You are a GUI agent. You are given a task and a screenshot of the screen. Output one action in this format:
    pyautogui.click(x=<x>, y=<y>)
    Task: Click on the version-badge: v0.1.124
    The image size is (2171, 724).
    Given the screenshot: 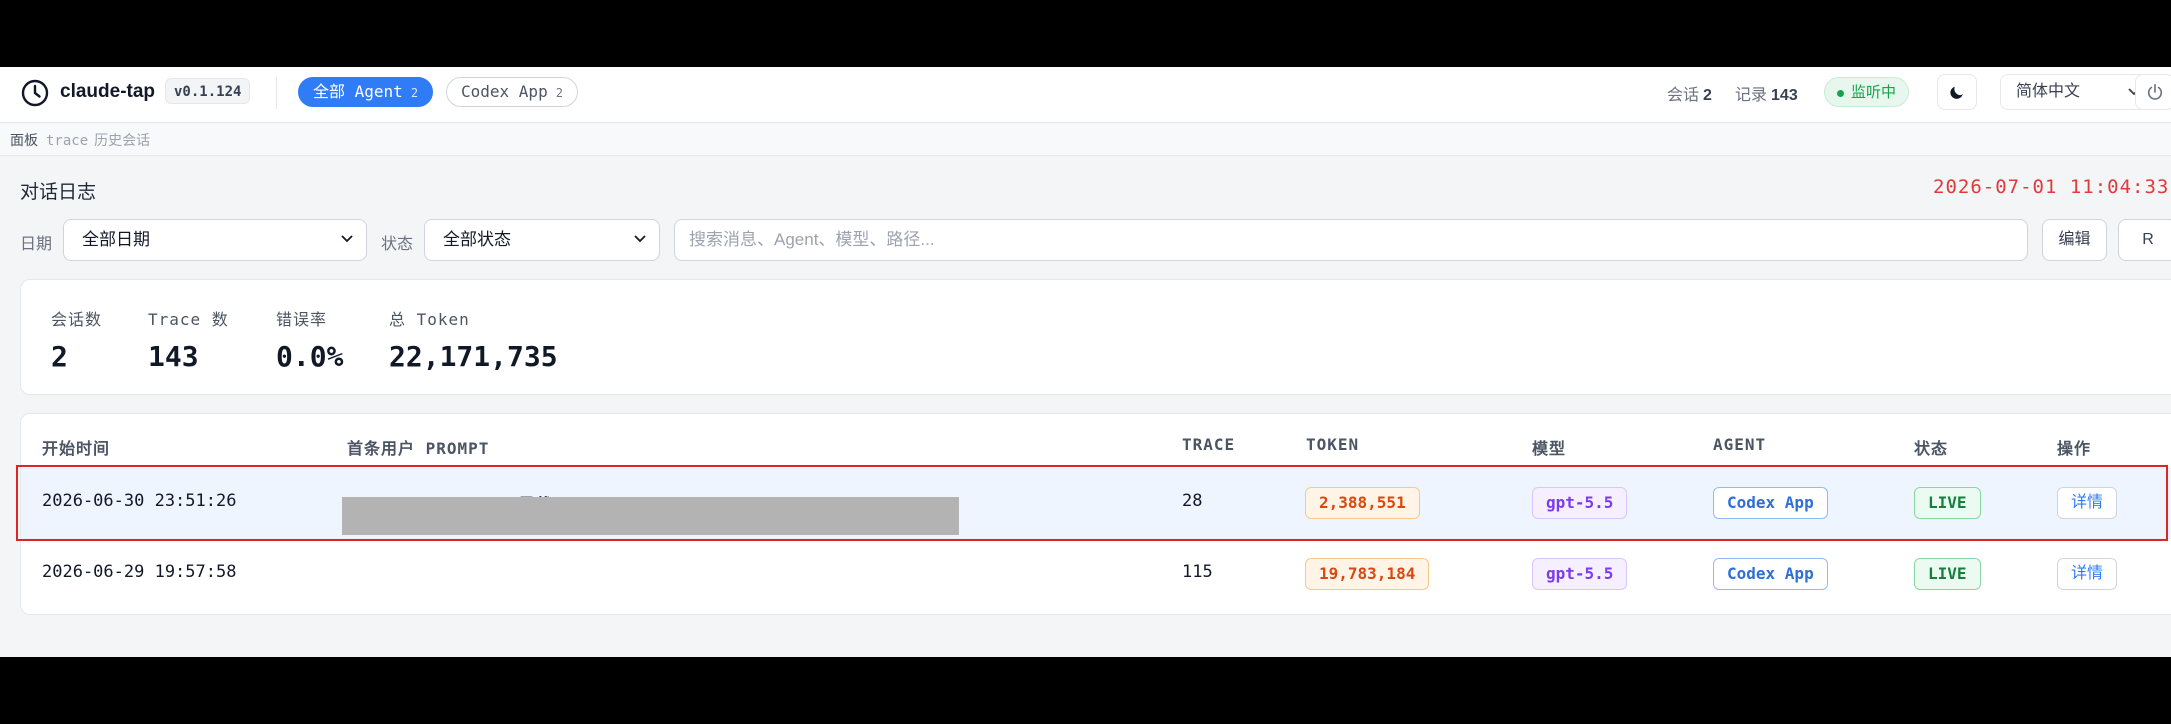 What is the action you would take?
    pyautogui.click(x=208, y=91)
    